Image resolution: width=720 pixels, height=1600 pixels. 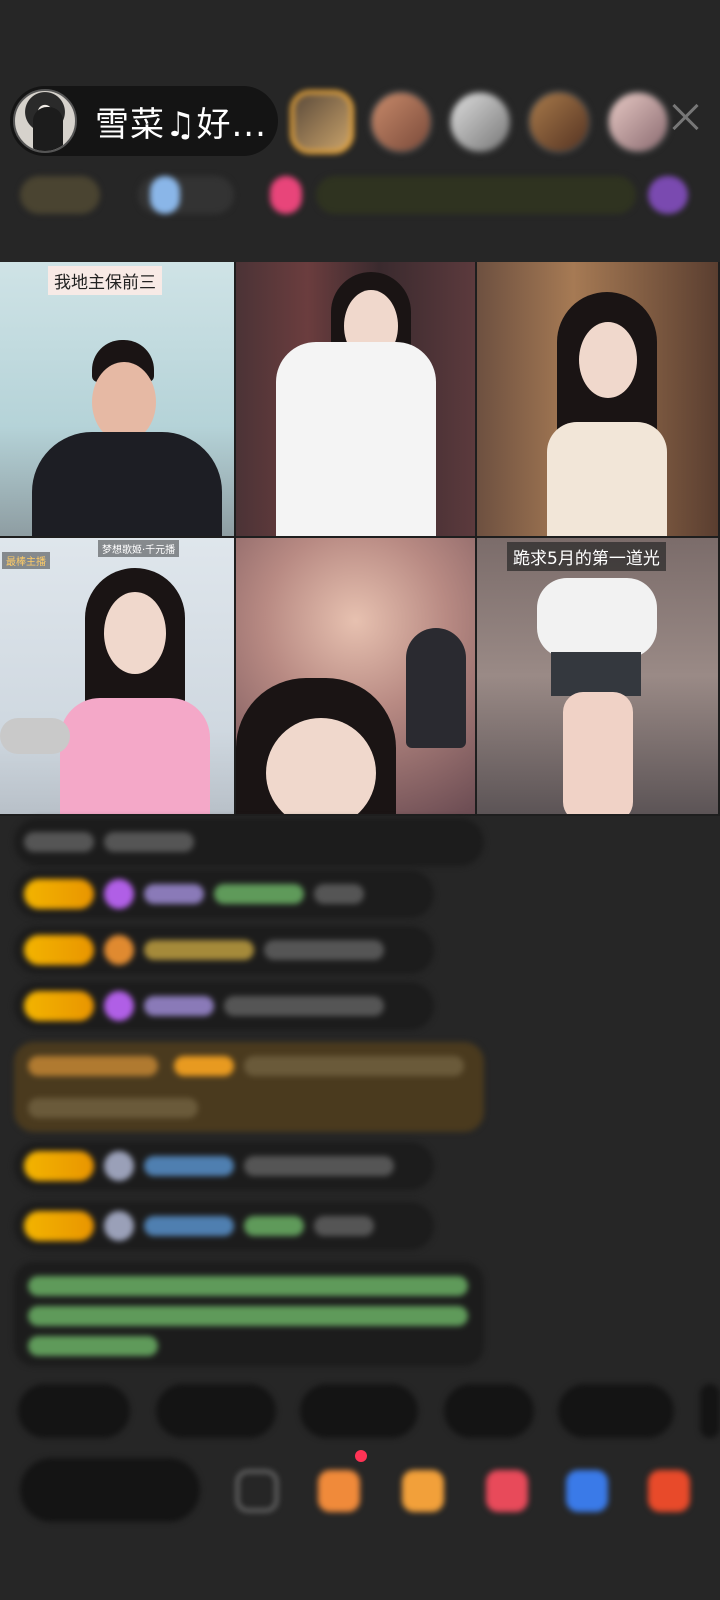 I want to click on tile-label: 我地主保前三, so click(x=105, y=280).